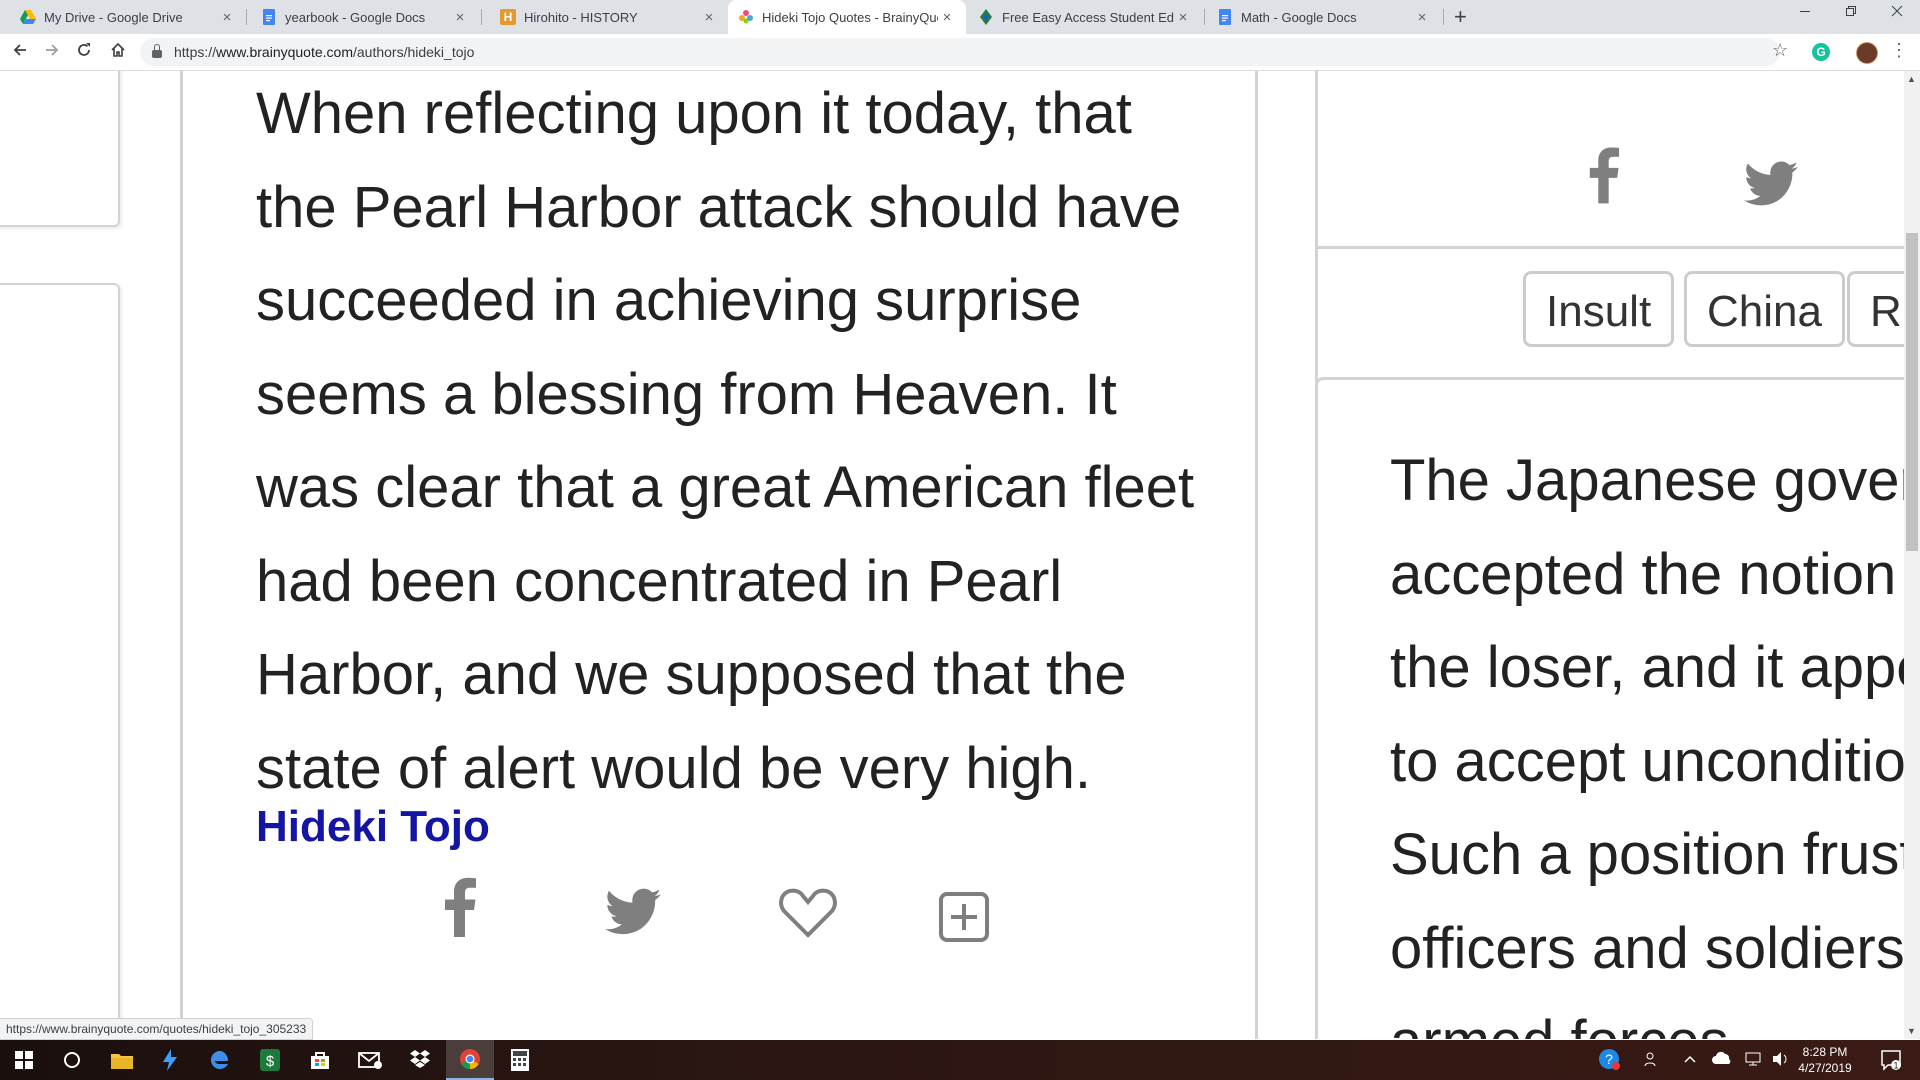 Image resolution: width=1920 pixels, height=1080 pixels. I want to click on quote-line: armed forces, so click(1647, 1017).